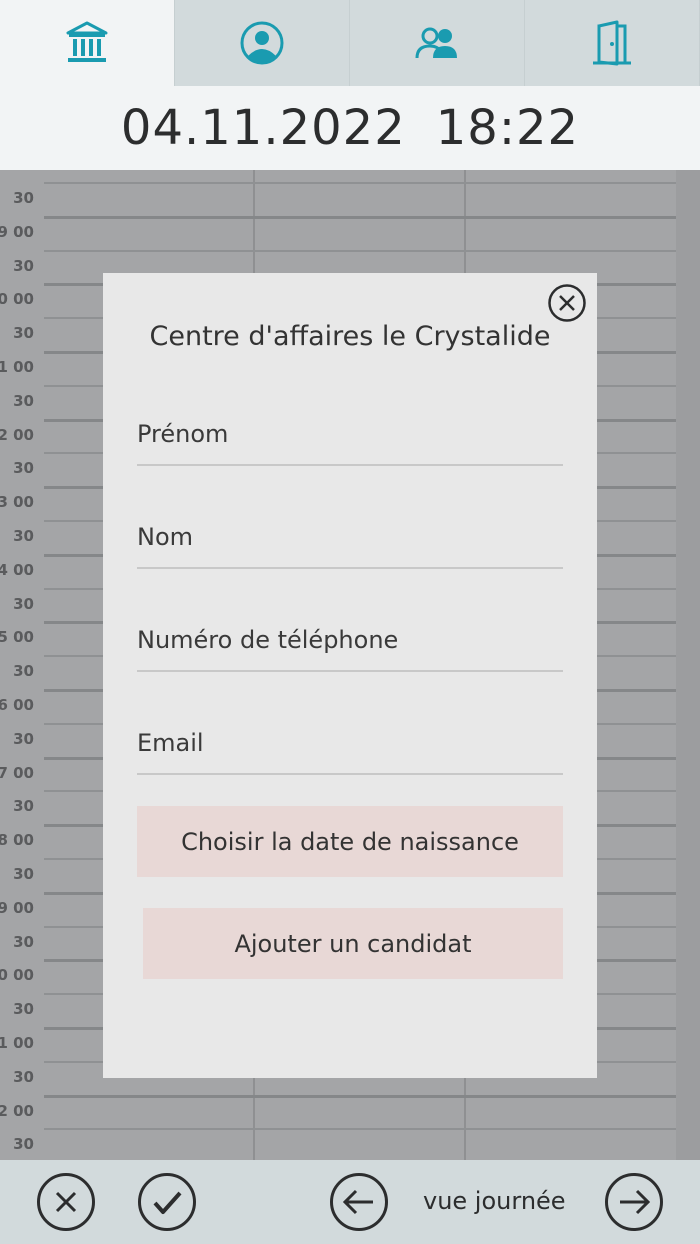 The width and height of the screenshot is (700, 1244). Describe the element at coordinates (350, 438) in the screenshot. I see `first-name-field: Prénom` at that location.